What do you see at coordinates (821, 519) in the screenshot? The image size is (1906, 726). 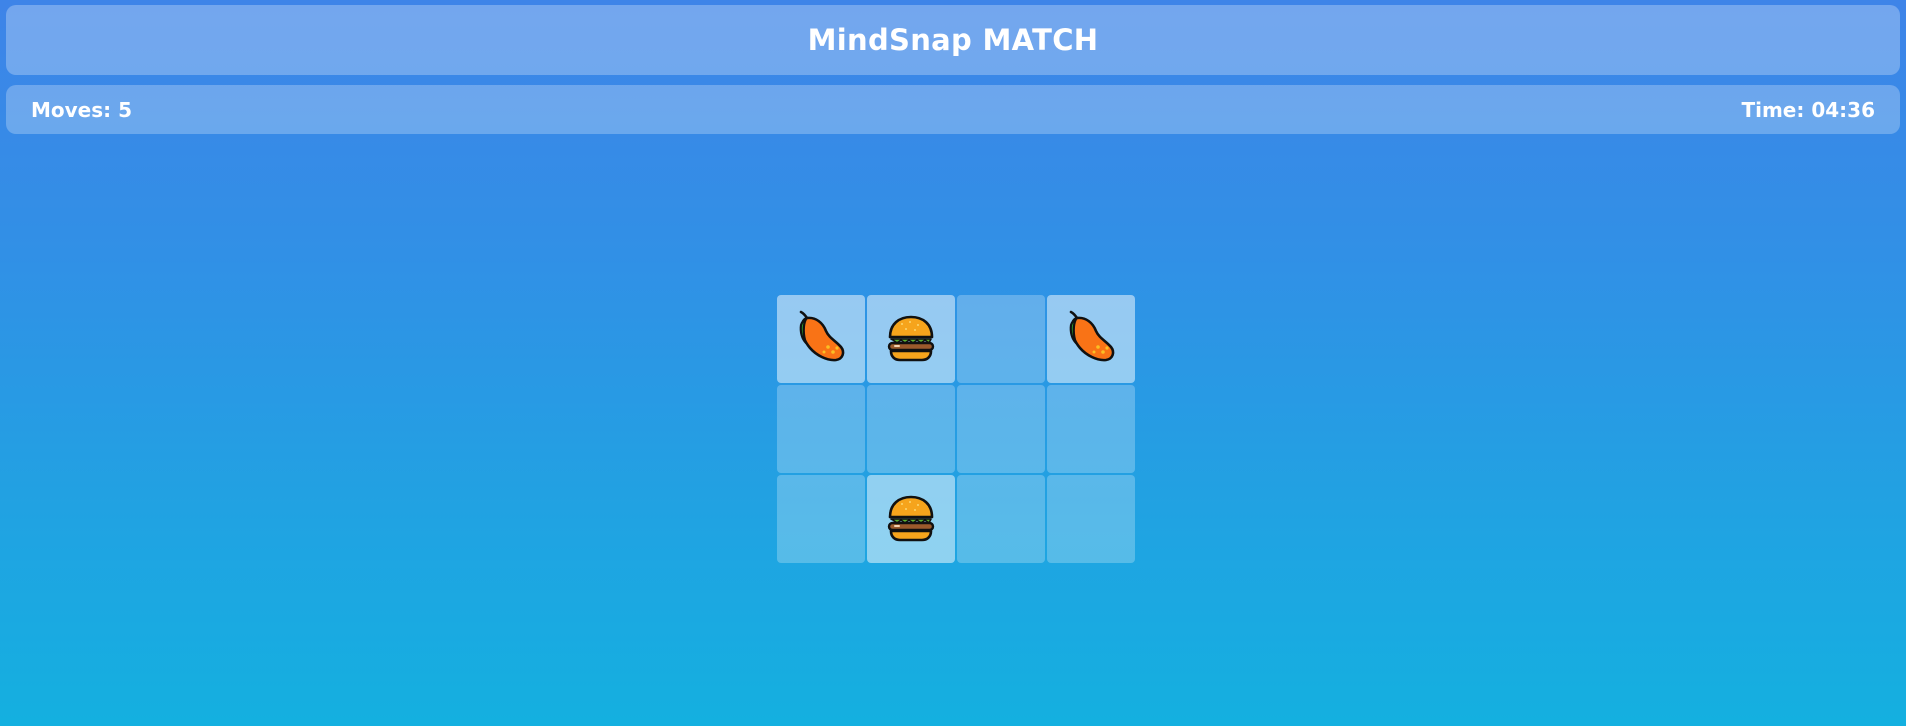 I see `card-r3-c1` at bounding box center [821, 519].